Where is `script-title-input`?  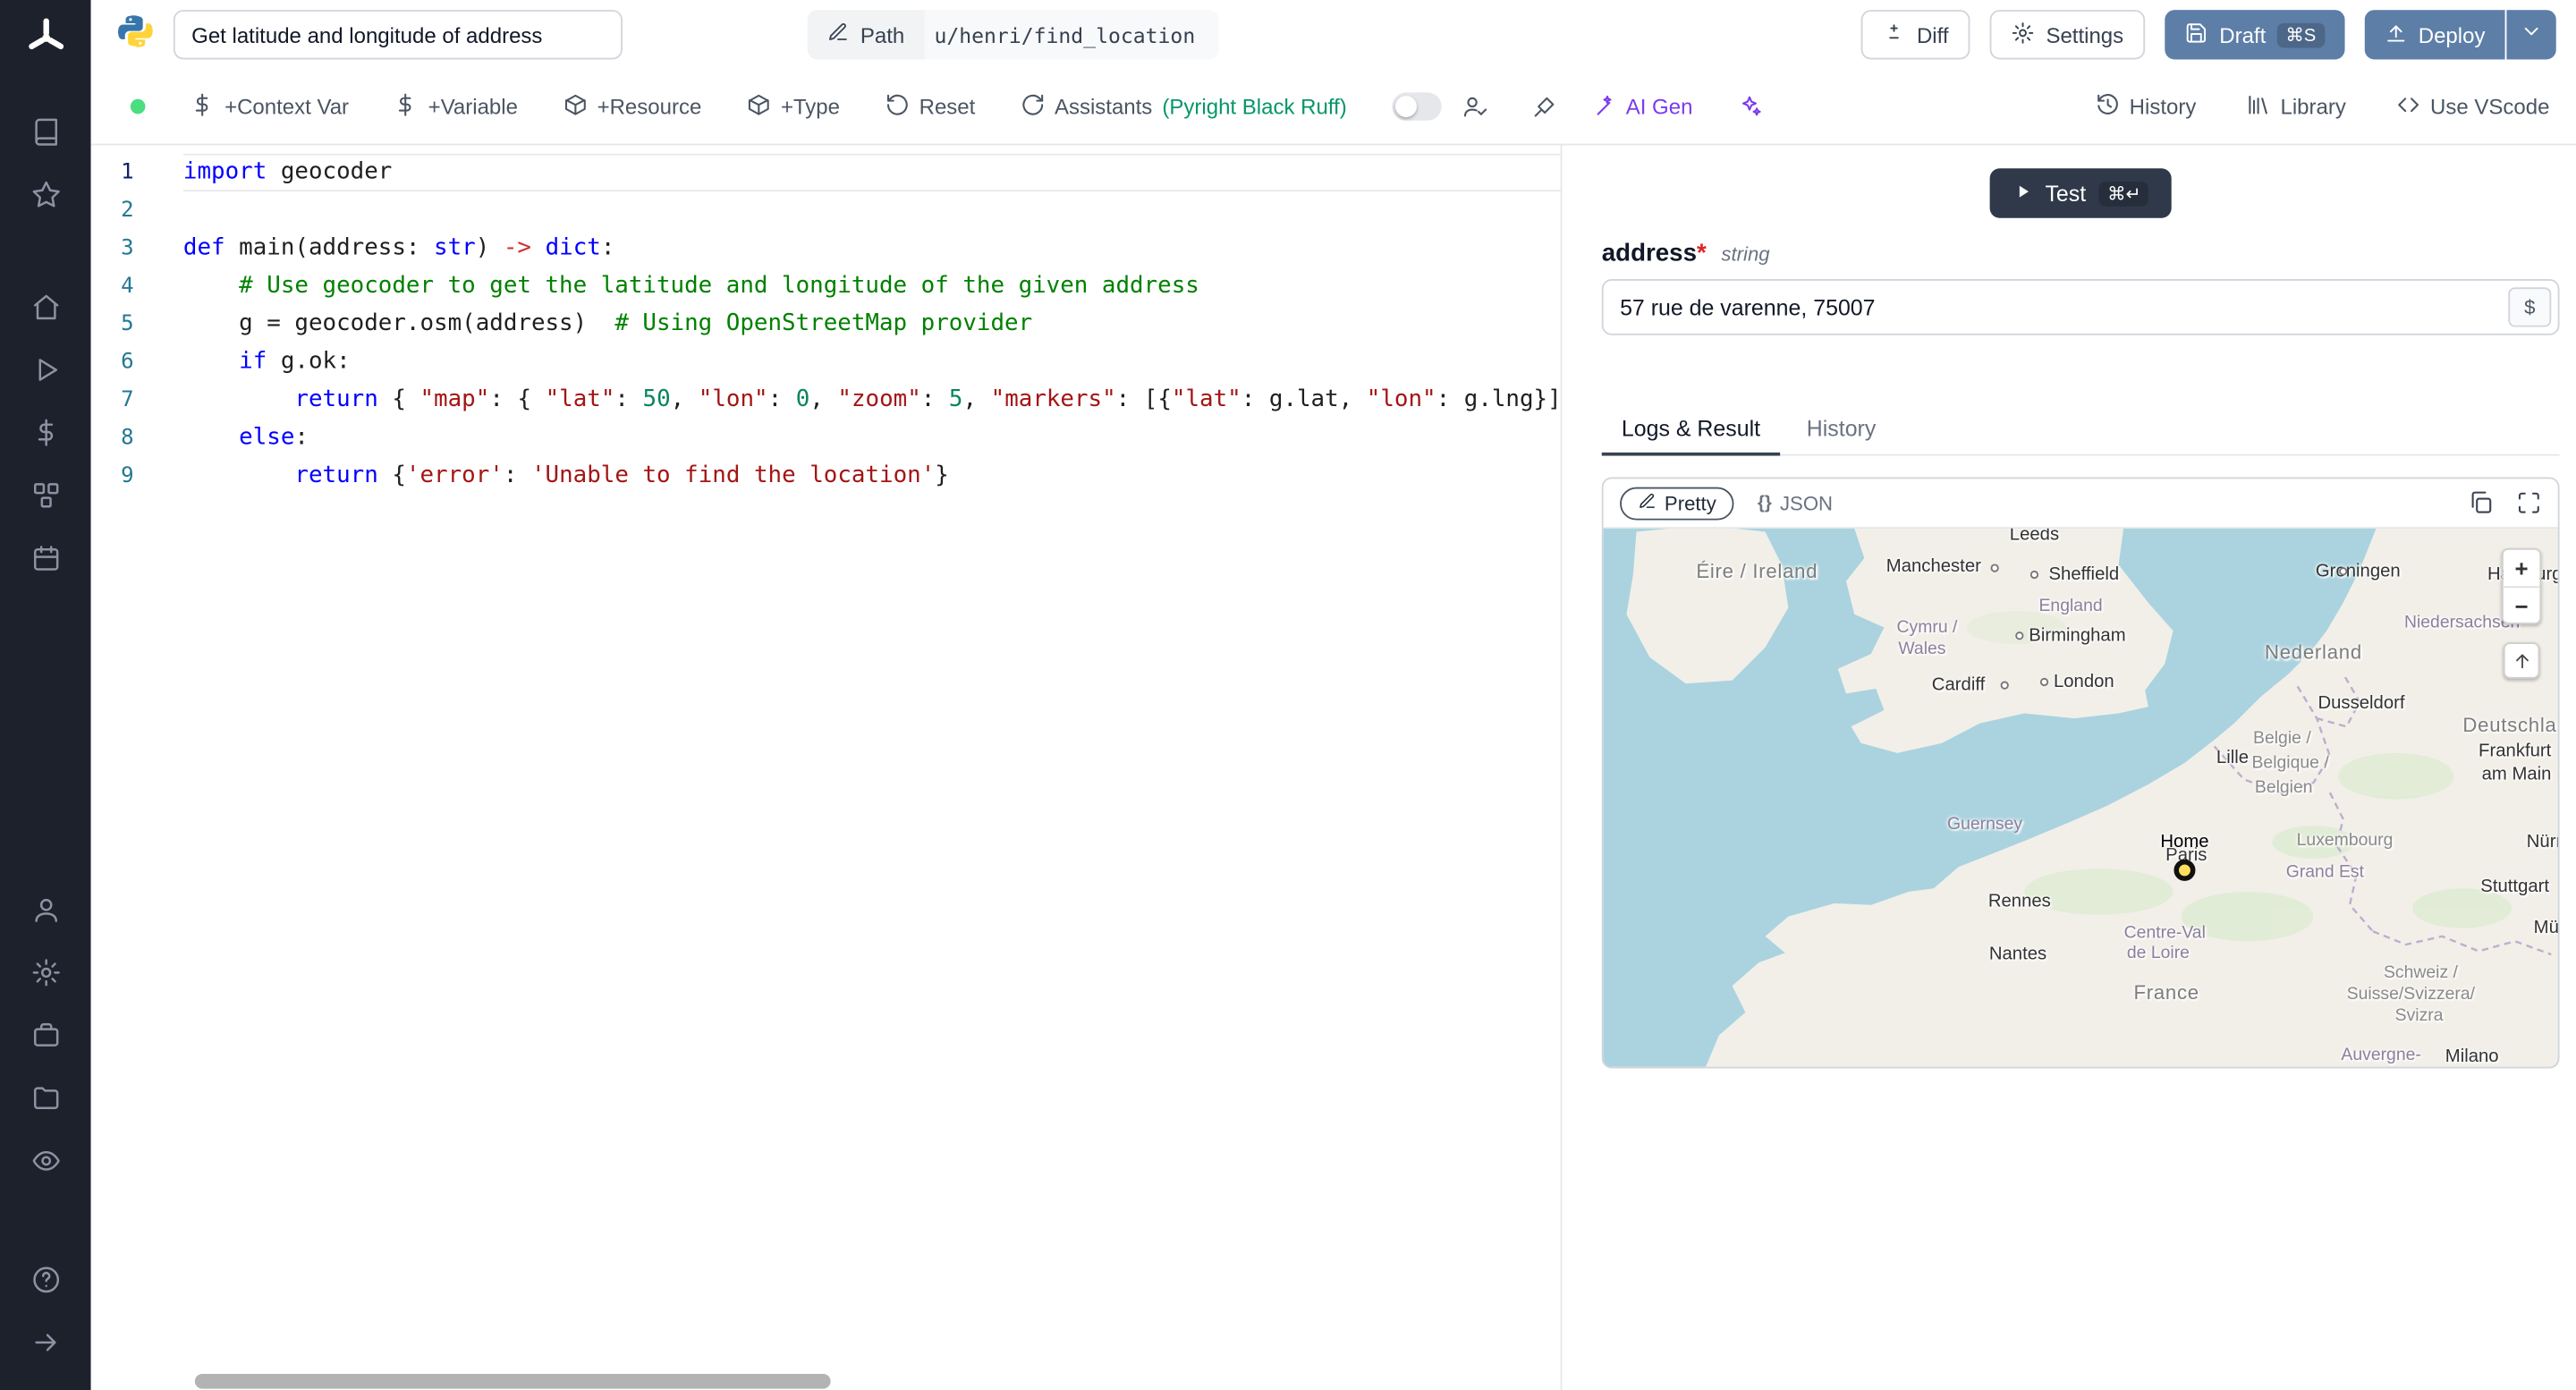 script-title-input is located at coordinates (398, 35).